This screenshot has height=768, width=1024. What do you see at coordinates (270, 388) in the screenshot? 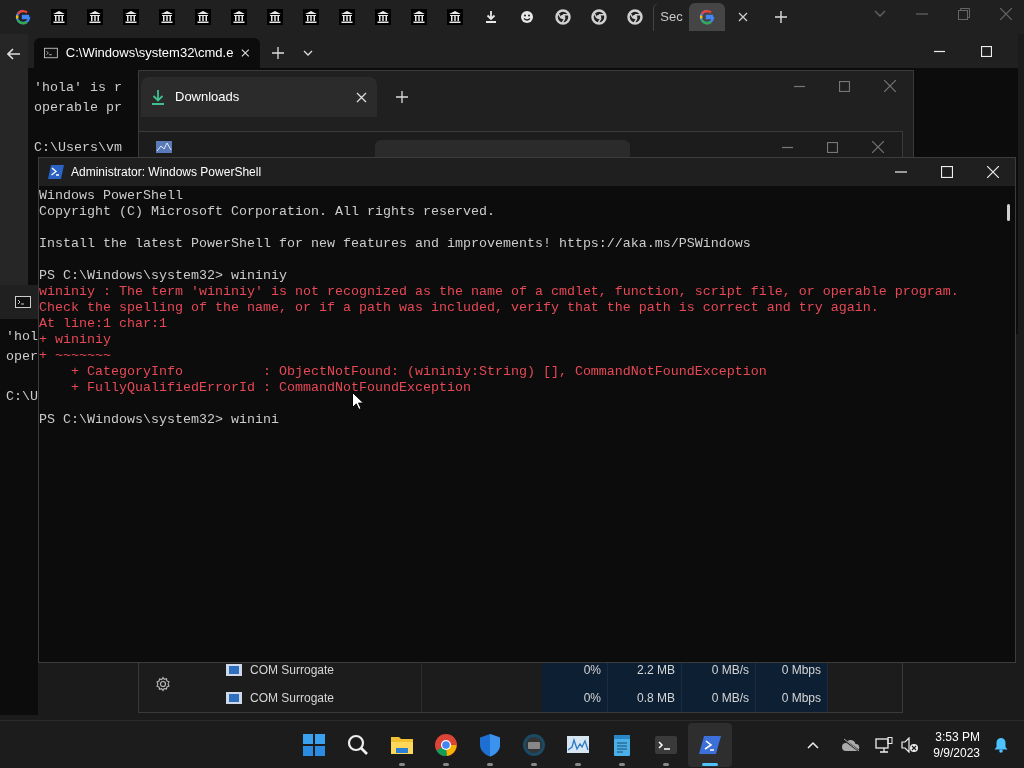
I see `error-line: + FullyQualifiedErrorId : CommandNotFoundException` at bounding box center [270, 388].